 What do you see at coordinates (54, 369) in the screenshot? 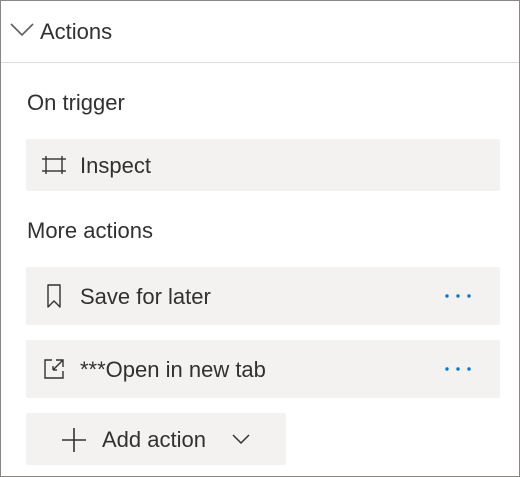
I see `open-in-new-tab-icon` at bounding box center [54, 369].